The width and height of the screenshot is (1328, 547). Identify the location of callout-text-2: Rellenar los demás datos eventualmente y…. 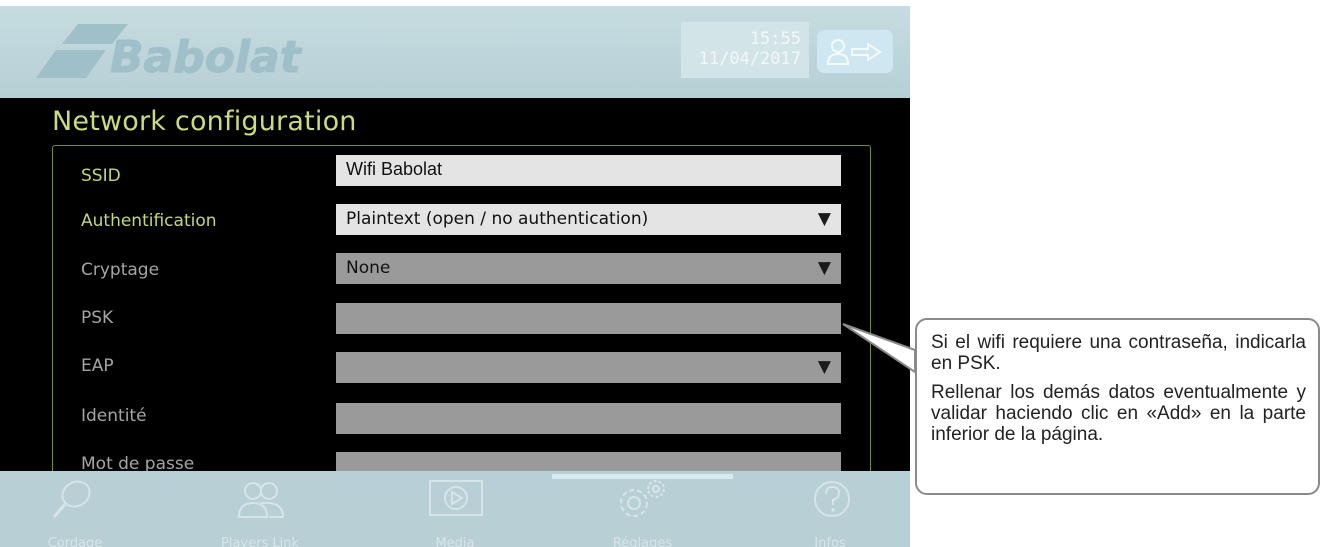
(1118, 413).